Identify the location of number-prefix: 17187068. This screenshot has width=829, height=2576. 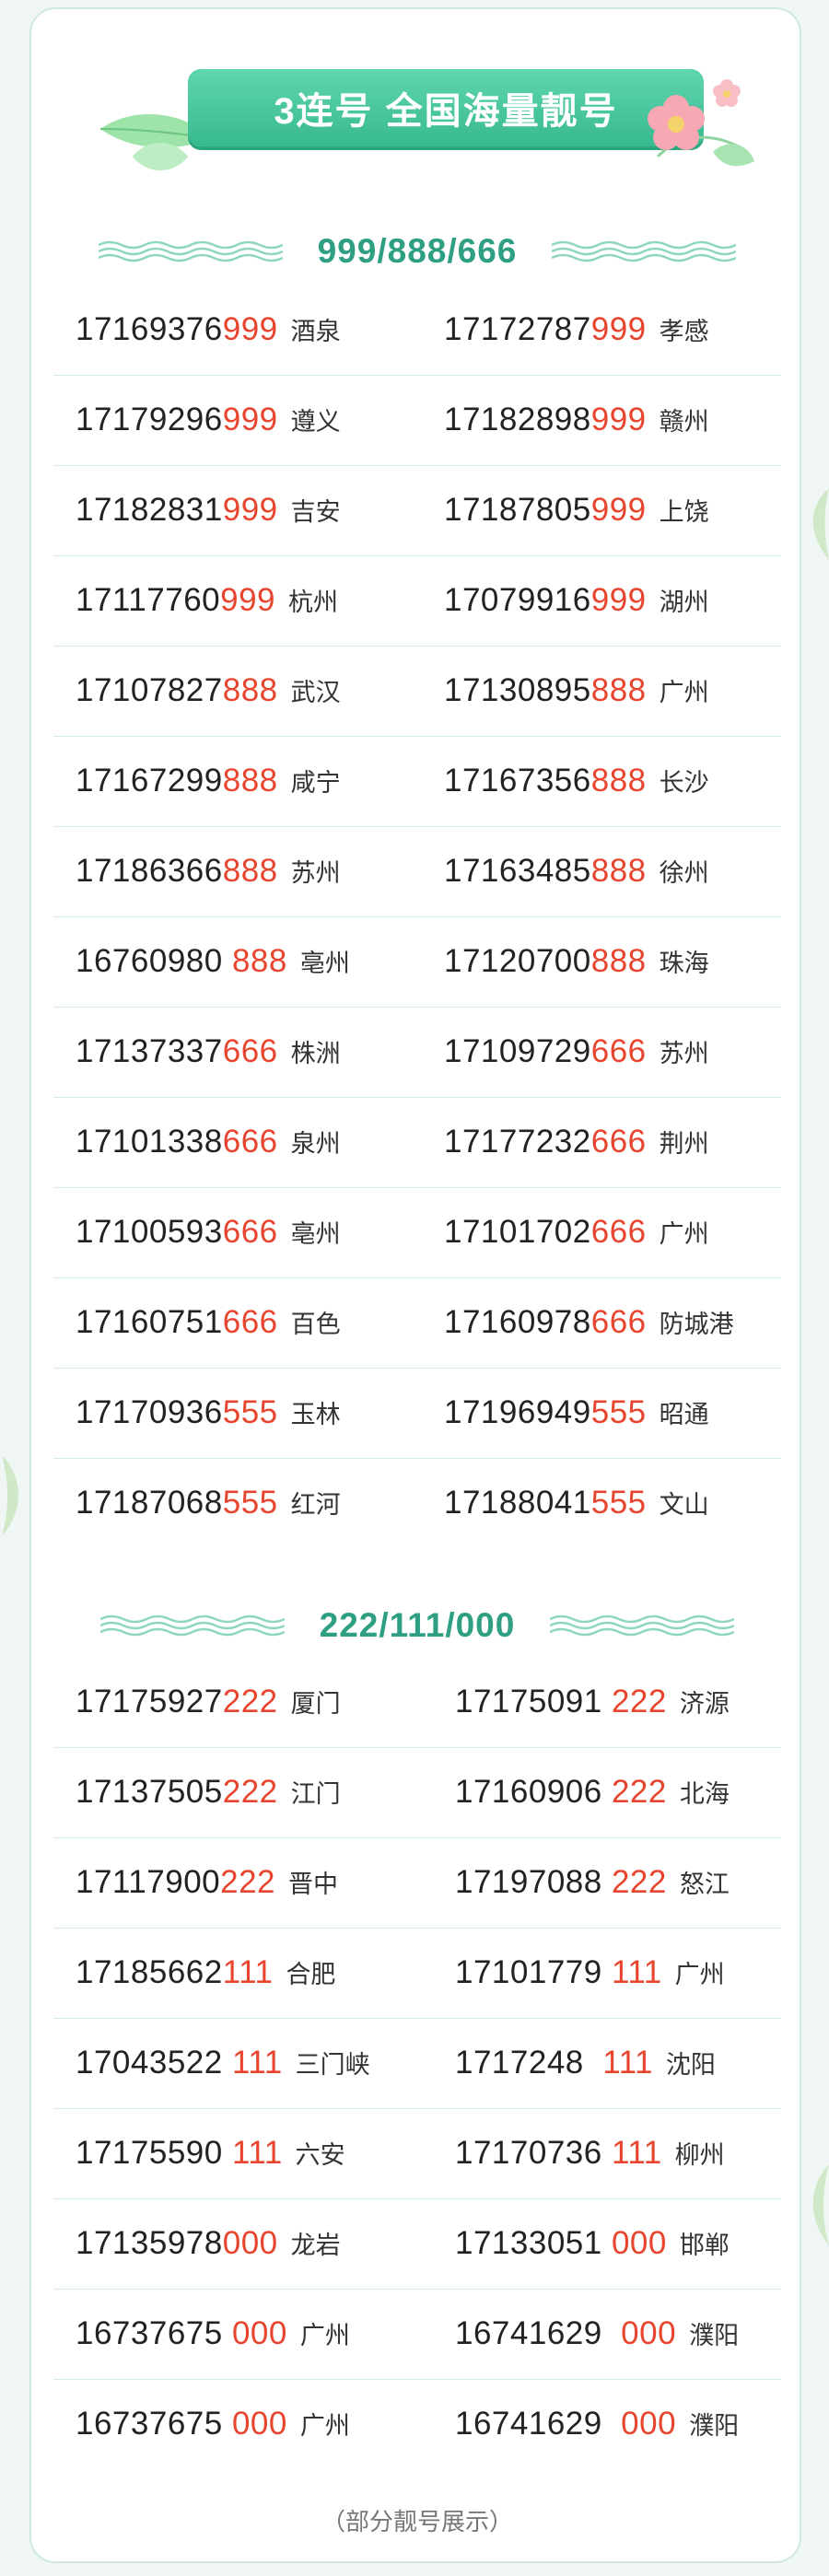
(149, 1503).